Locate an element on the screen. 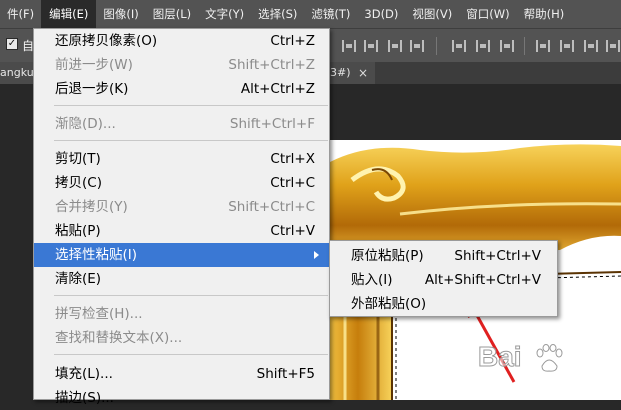 The height and width of the screenshot is (410, 621). submenu-item-shortcut: Alt+Shift+Ctrl+V is located at coordinates (482, 280).